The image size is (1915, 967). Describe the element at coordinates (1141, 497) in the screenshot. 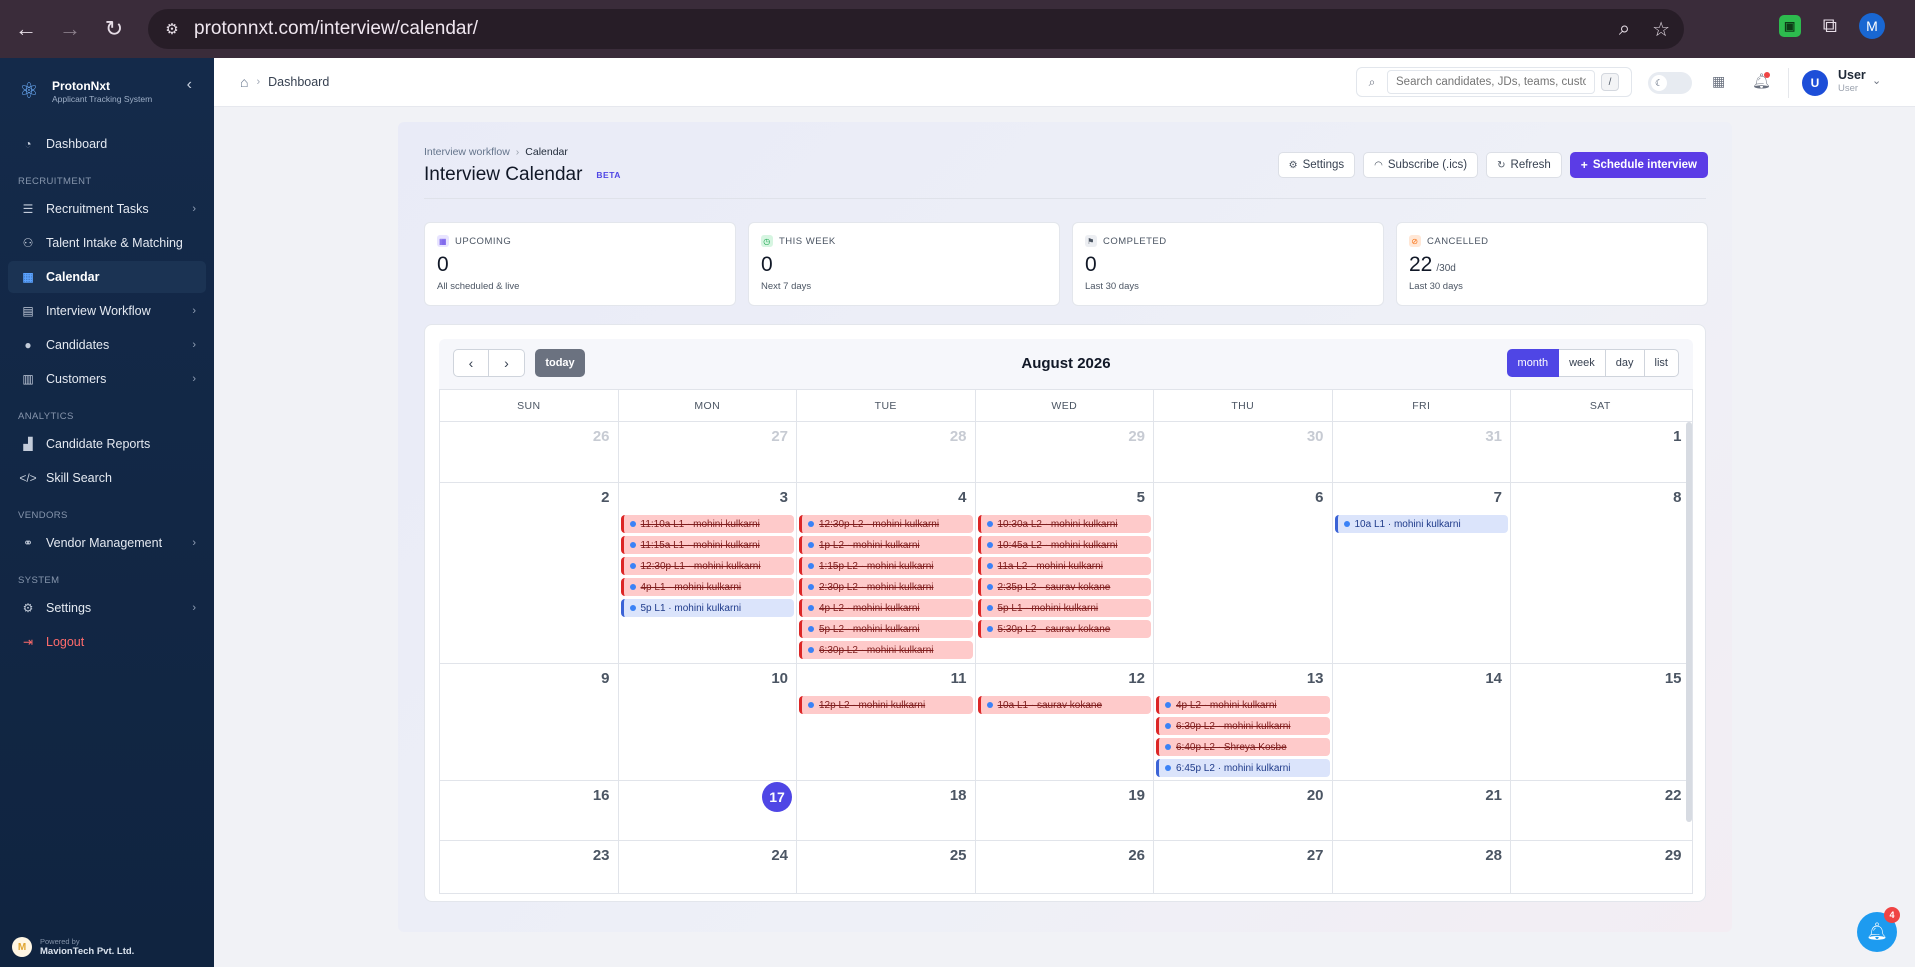

I see `day-number: 5` at that location.